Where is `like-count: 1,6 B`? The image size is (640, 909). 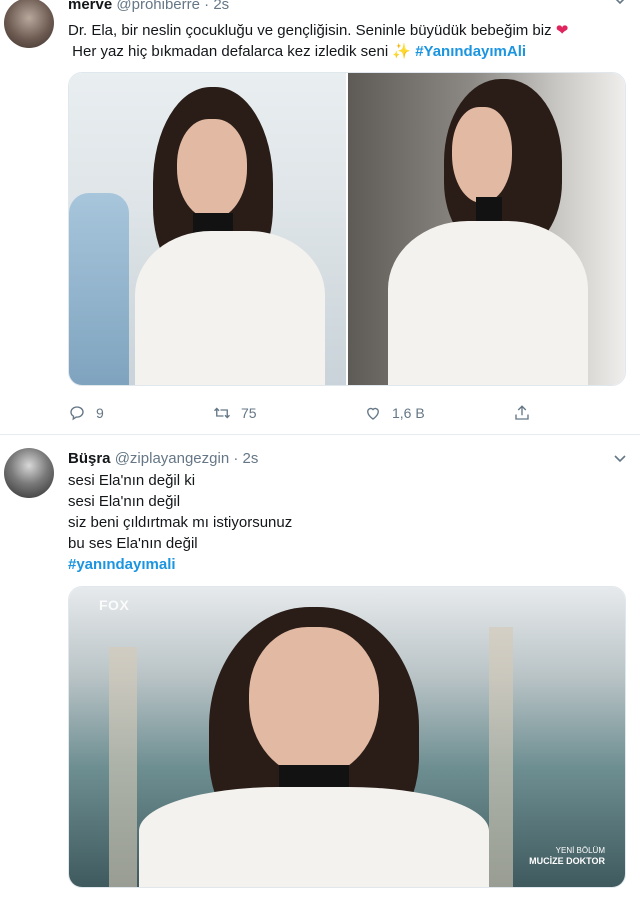
like-count: 1,6 B is located at coordinates (408, 413).